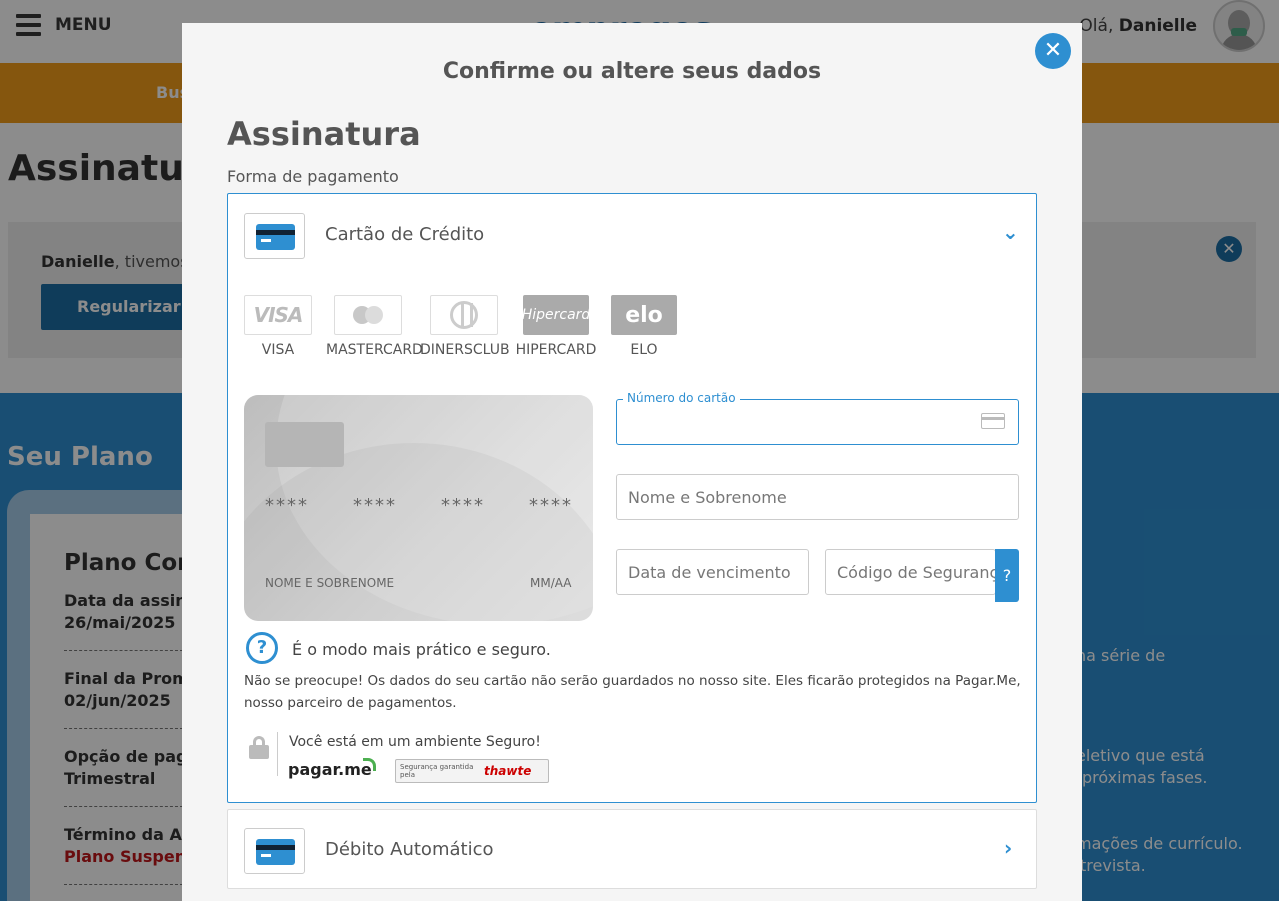 The width and height of the screenshot is (1279, 901). Describe the element at coordinates (817, 497) in the screenshot. I see `name-field: Nome e Sobrenome` at that location.